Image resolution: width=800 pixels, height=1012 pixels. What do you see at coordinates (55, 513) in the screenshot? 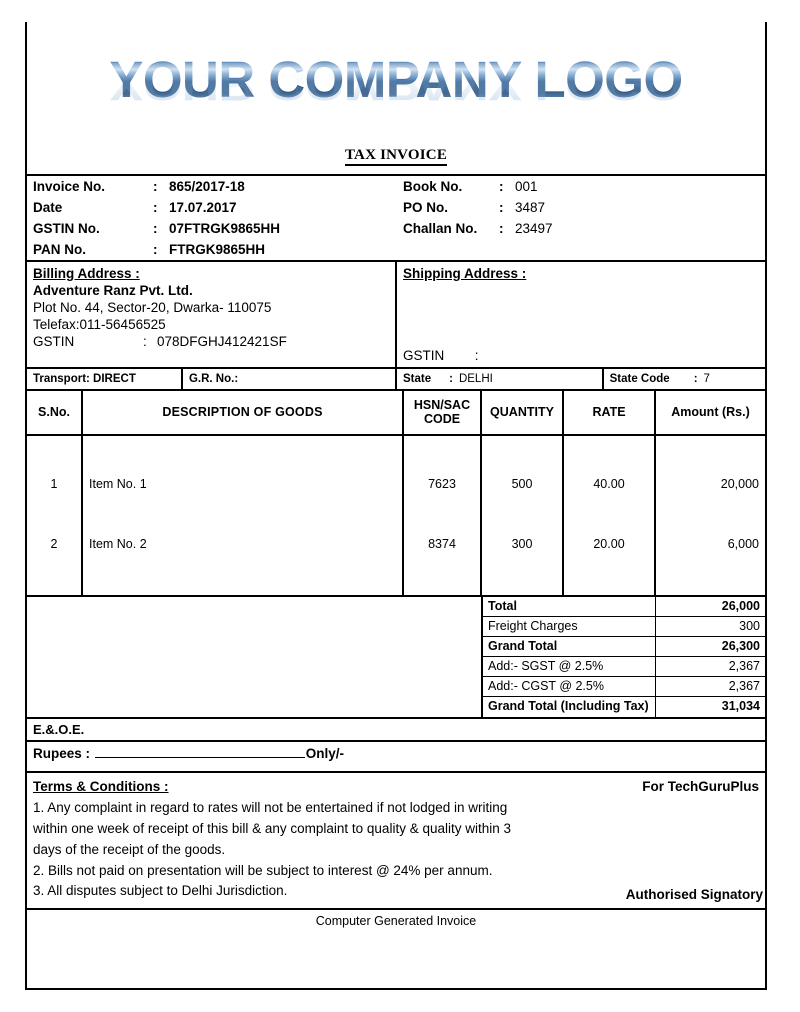
I see `spacer-sno` at bounding box center [55, 513].